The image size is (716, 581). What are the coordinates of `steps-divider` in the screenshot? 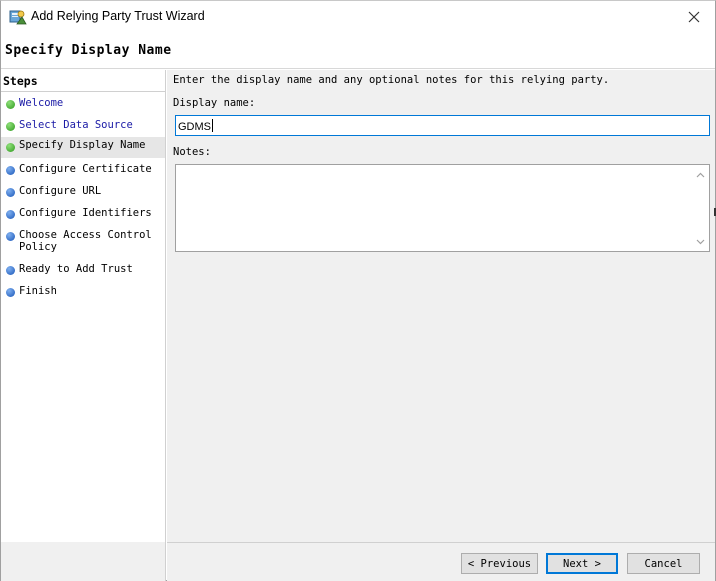 It's located at (83, 91).